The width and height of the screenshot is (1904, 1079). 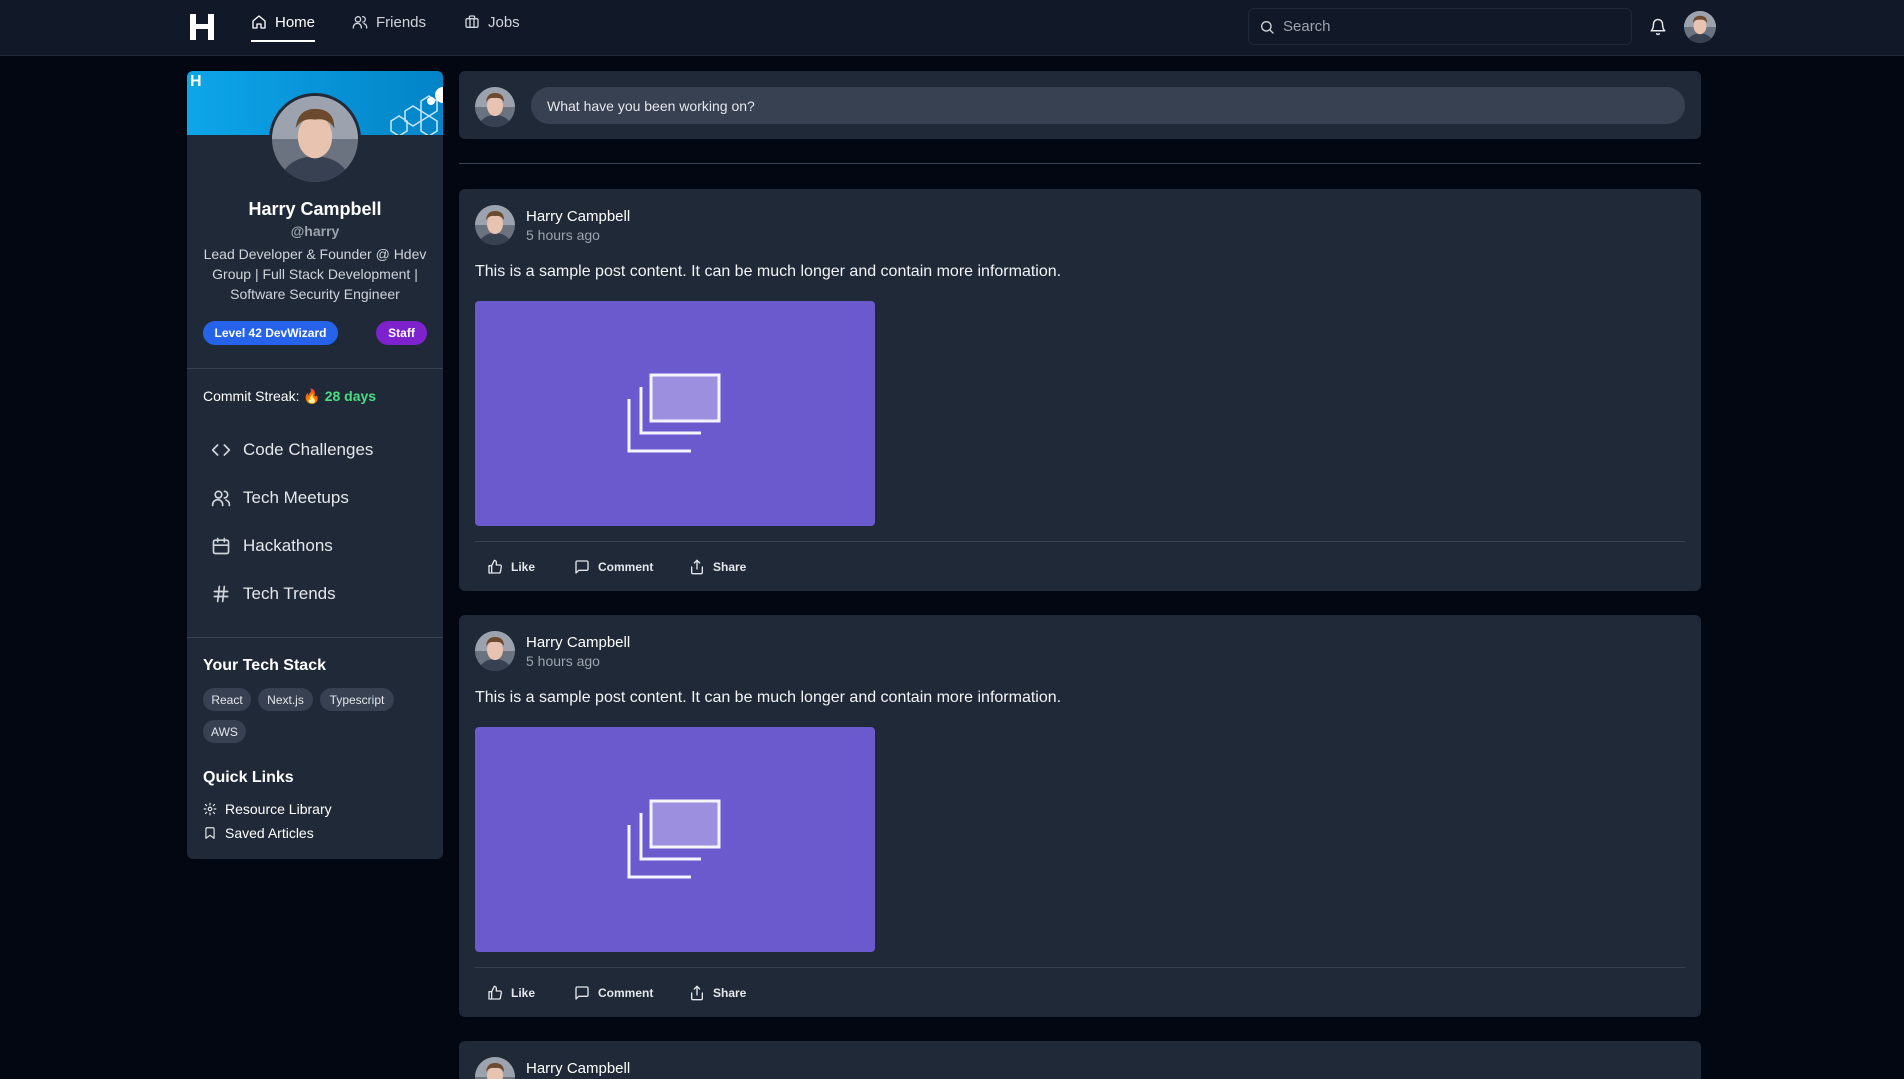 I want to click on menu-item-label: Hackathons, so click(x=288, y=545).